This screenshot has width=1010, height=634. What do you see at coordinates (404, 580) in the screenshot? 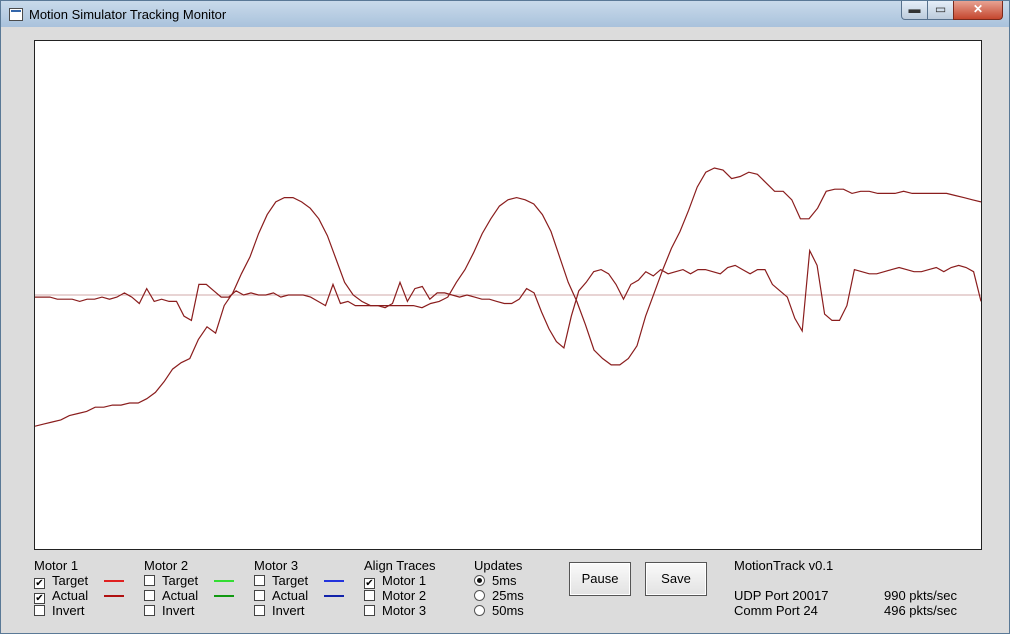
I see `align-motor1-label: Motor 1` at bounding box center [404, 580].